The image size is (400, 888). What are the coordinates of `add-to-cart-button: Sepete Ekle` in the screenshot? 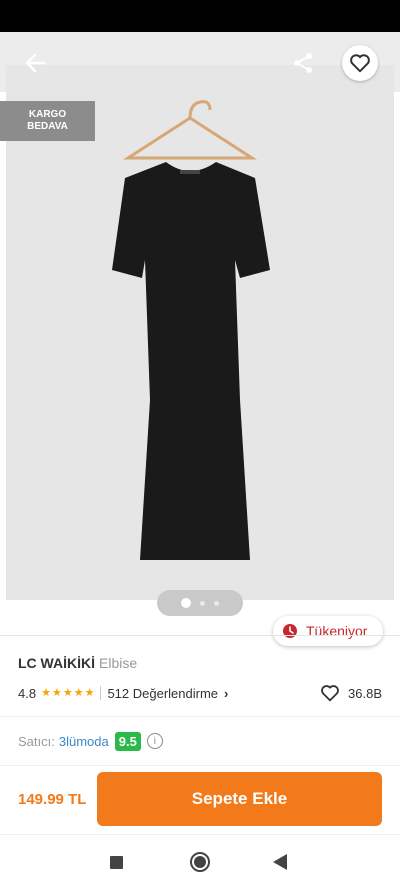 It's located at (239, 799).